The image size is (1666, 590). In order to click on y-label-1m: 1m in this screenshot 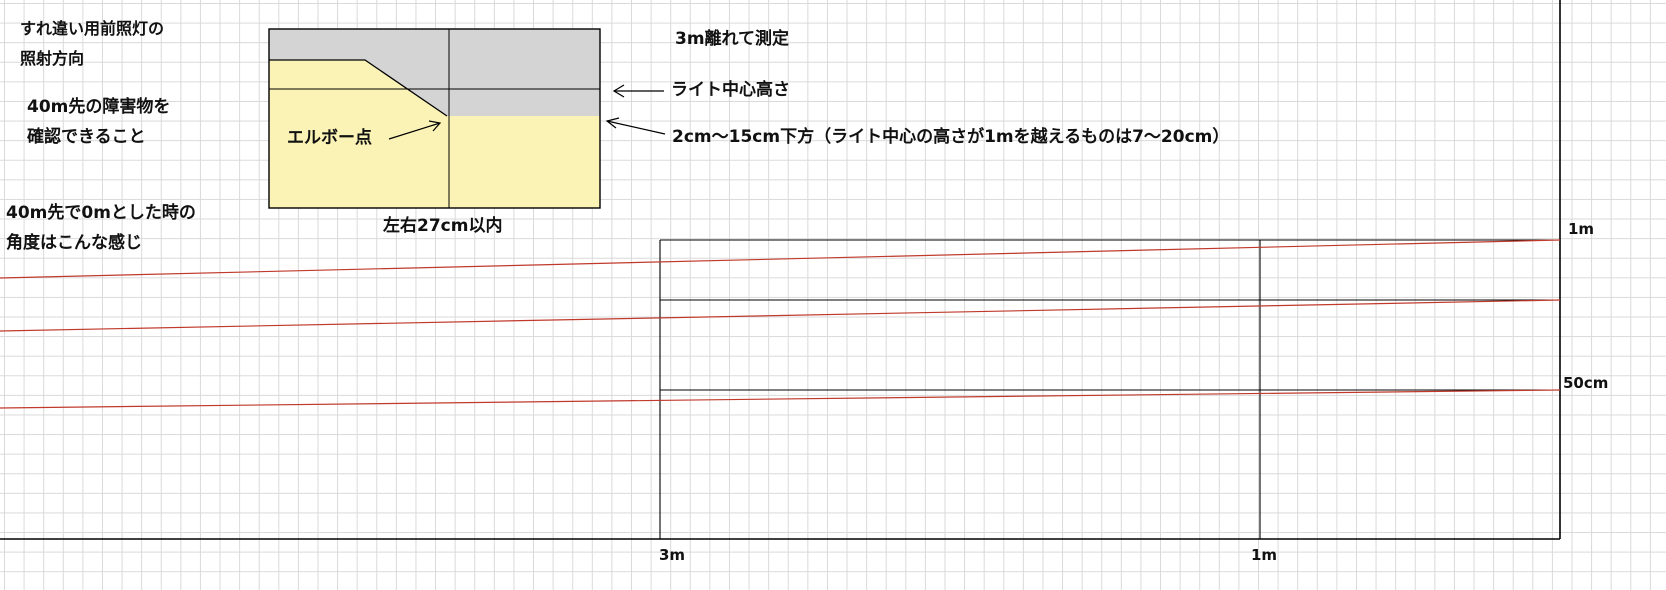, I will do `click(1581, 229)`.